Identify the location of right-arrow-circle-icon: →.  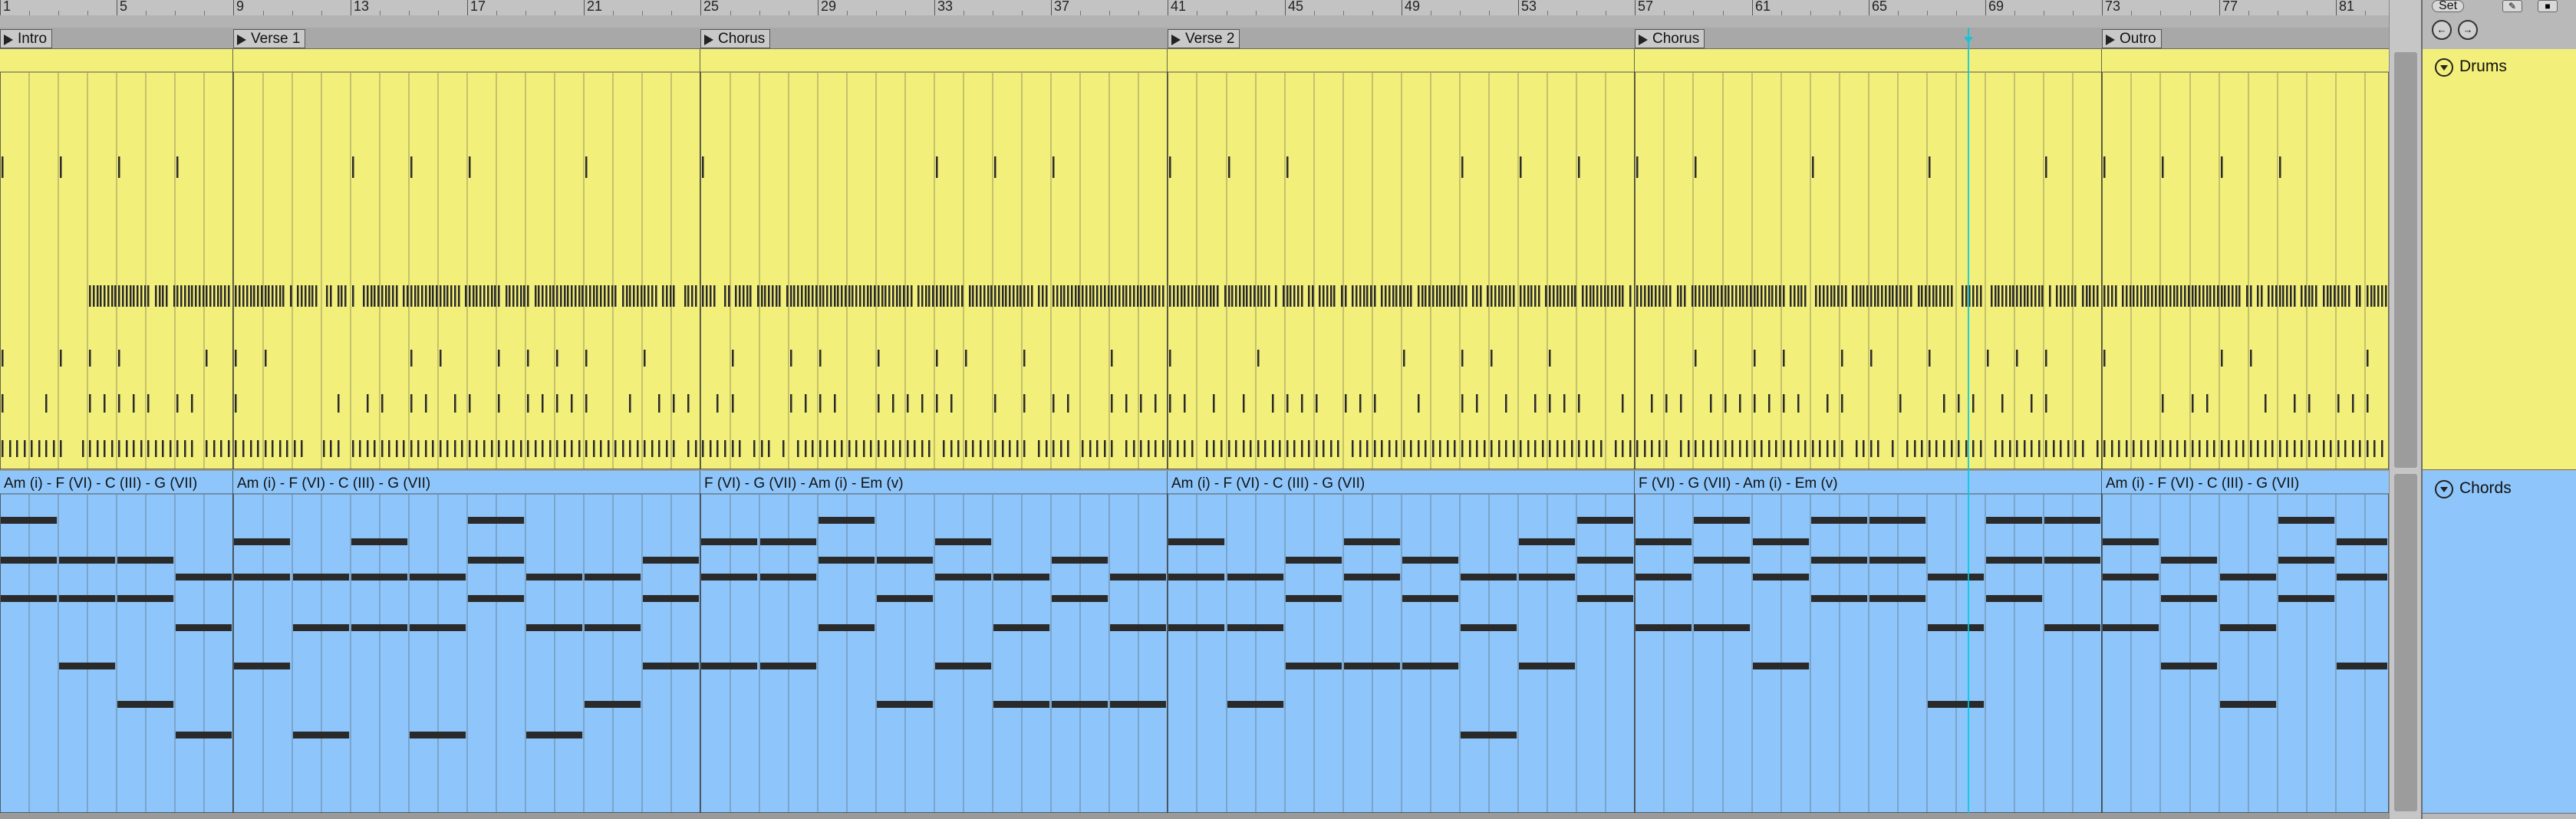
(2468, 30).